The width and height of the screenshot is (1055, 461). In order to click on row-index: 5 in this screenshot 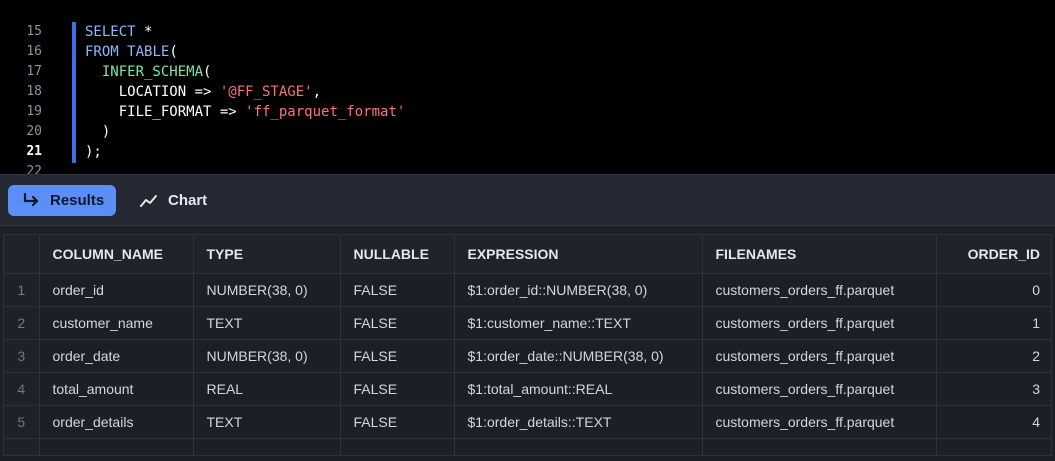, I will do `click(22, 422)`.